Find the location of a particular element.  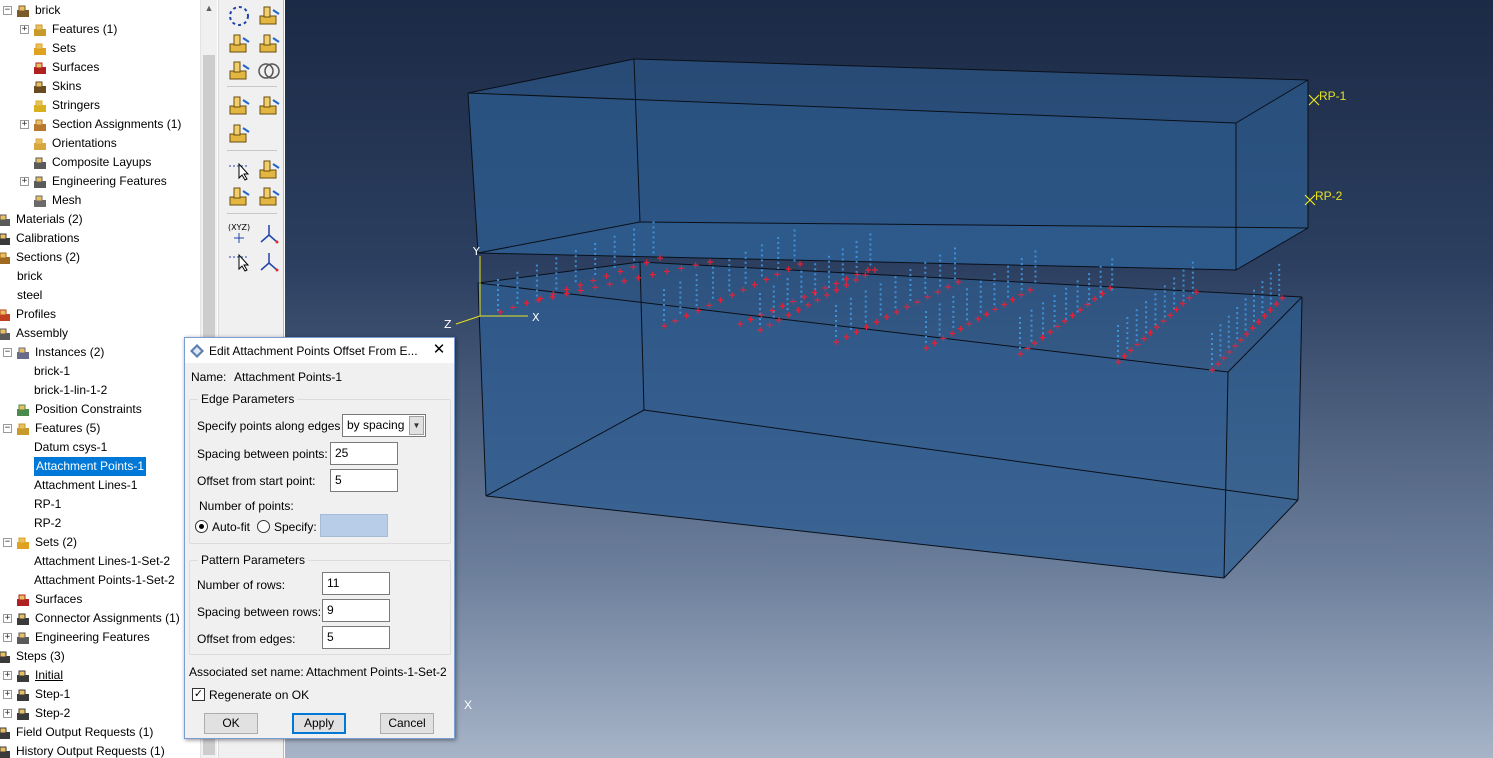

datum-axis-icon is located at coordinates (239, 44).